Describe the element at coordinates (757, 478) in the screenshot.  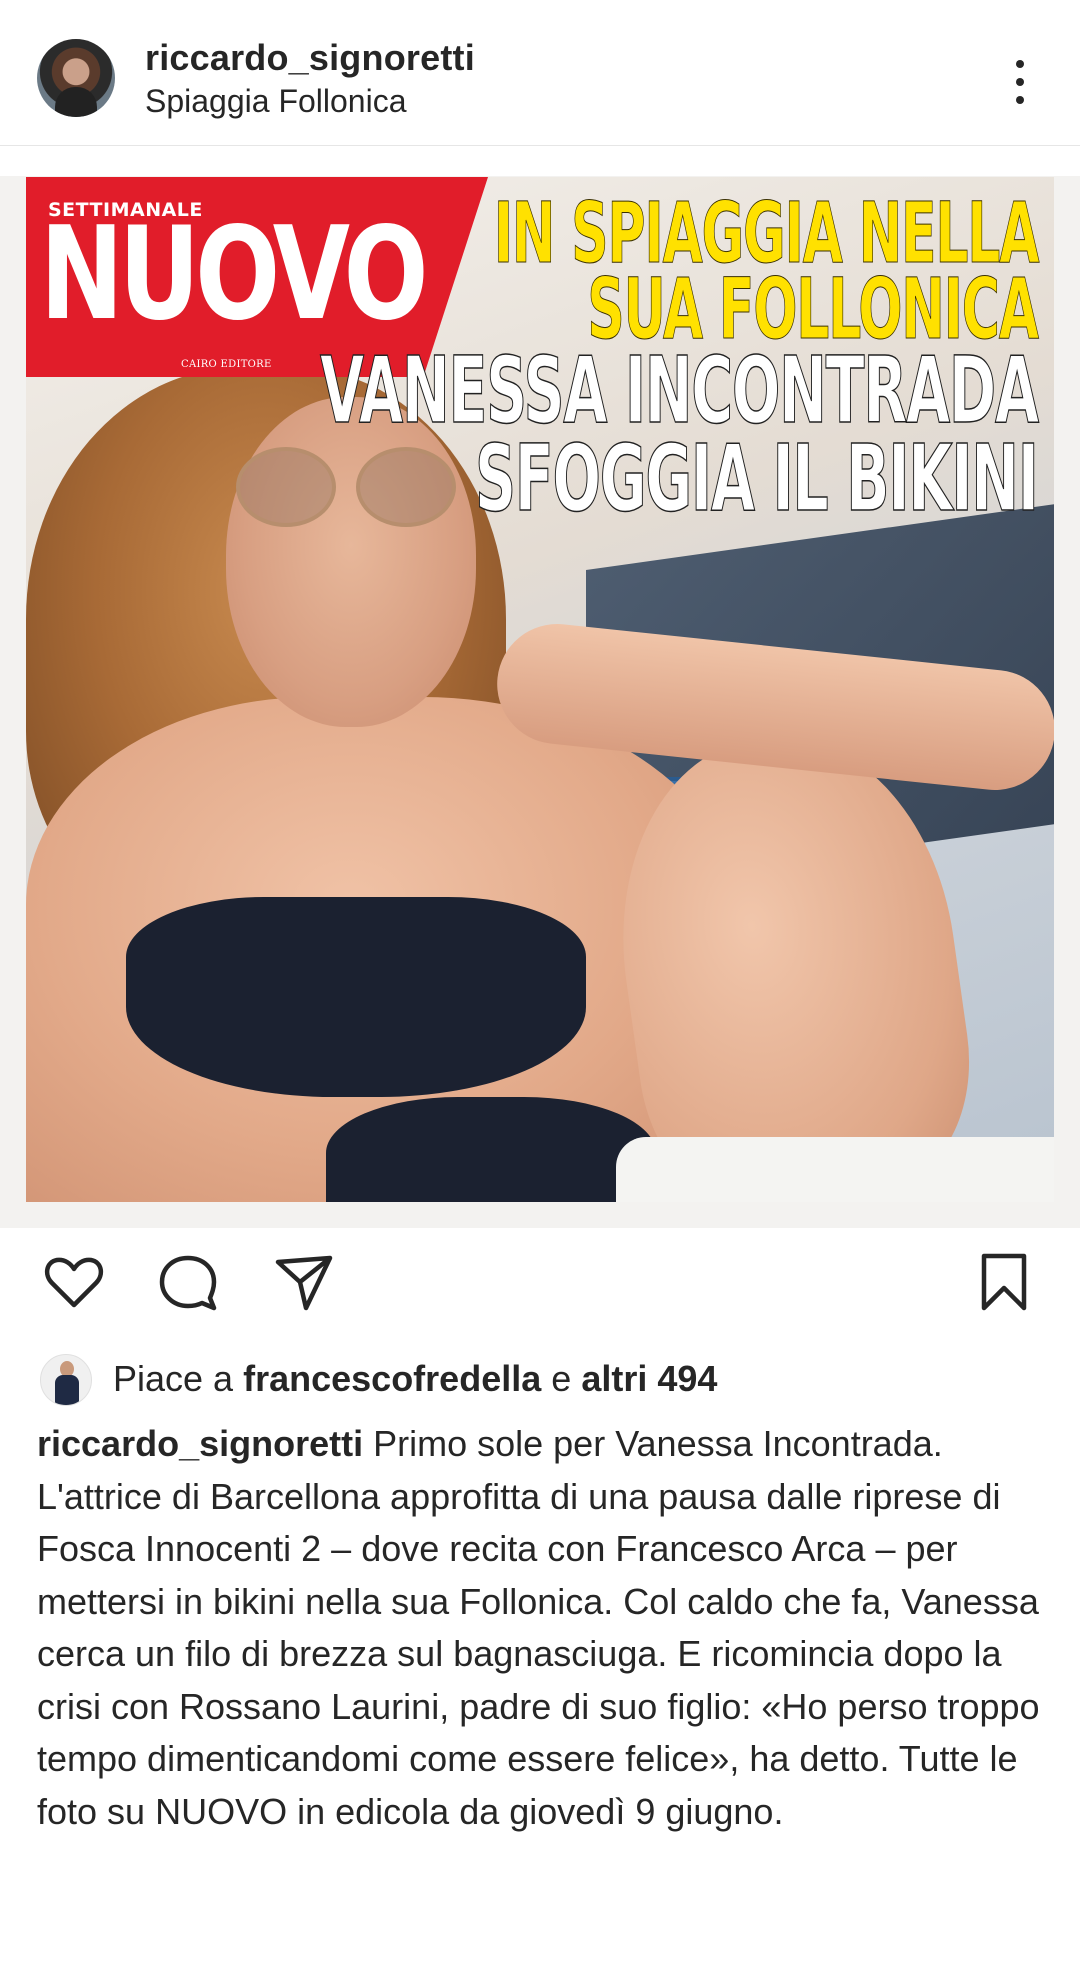
I see `headline-white-line-2: SFOGGIA IL BIKINI` at that location.